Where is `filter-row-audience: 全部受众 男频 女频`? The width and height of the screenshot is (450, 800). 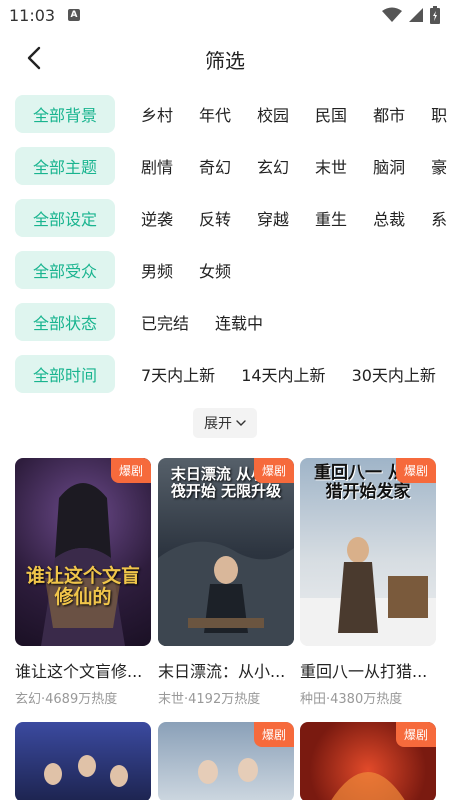 filter-row-audience: 全部受众 男频 女频 is located at coordinates (225, 270).